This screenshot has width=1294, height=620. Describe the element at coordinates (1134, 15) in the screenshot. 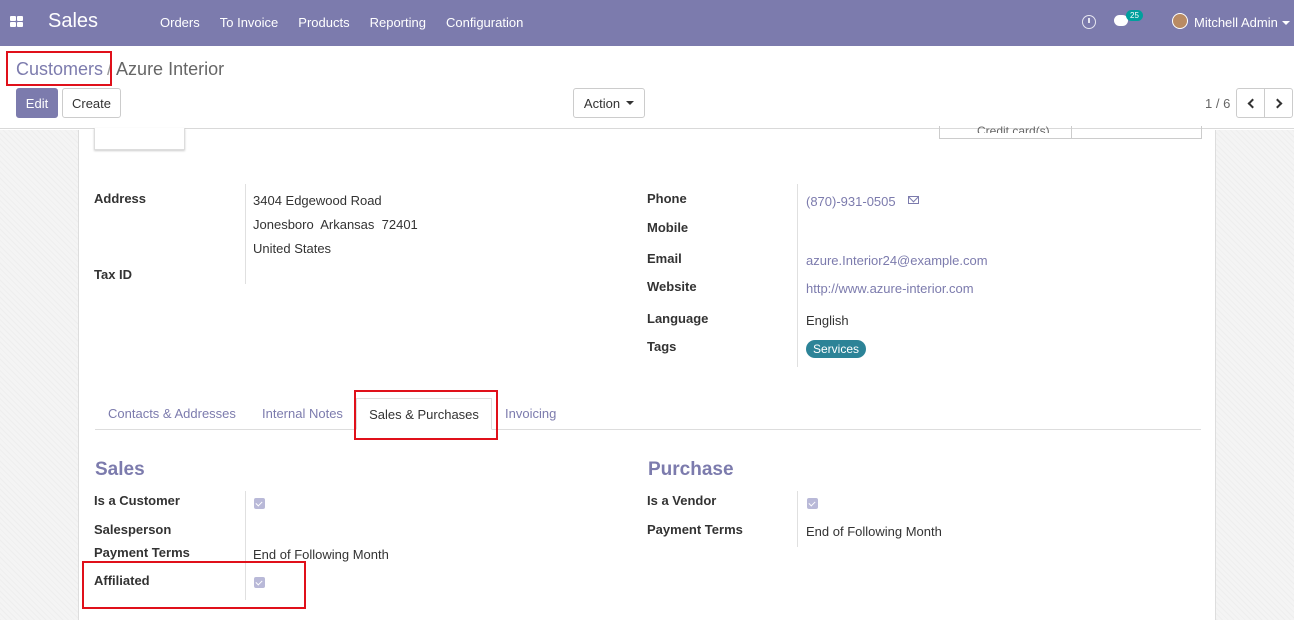

I see `chat-count-badge: 25` at that location.